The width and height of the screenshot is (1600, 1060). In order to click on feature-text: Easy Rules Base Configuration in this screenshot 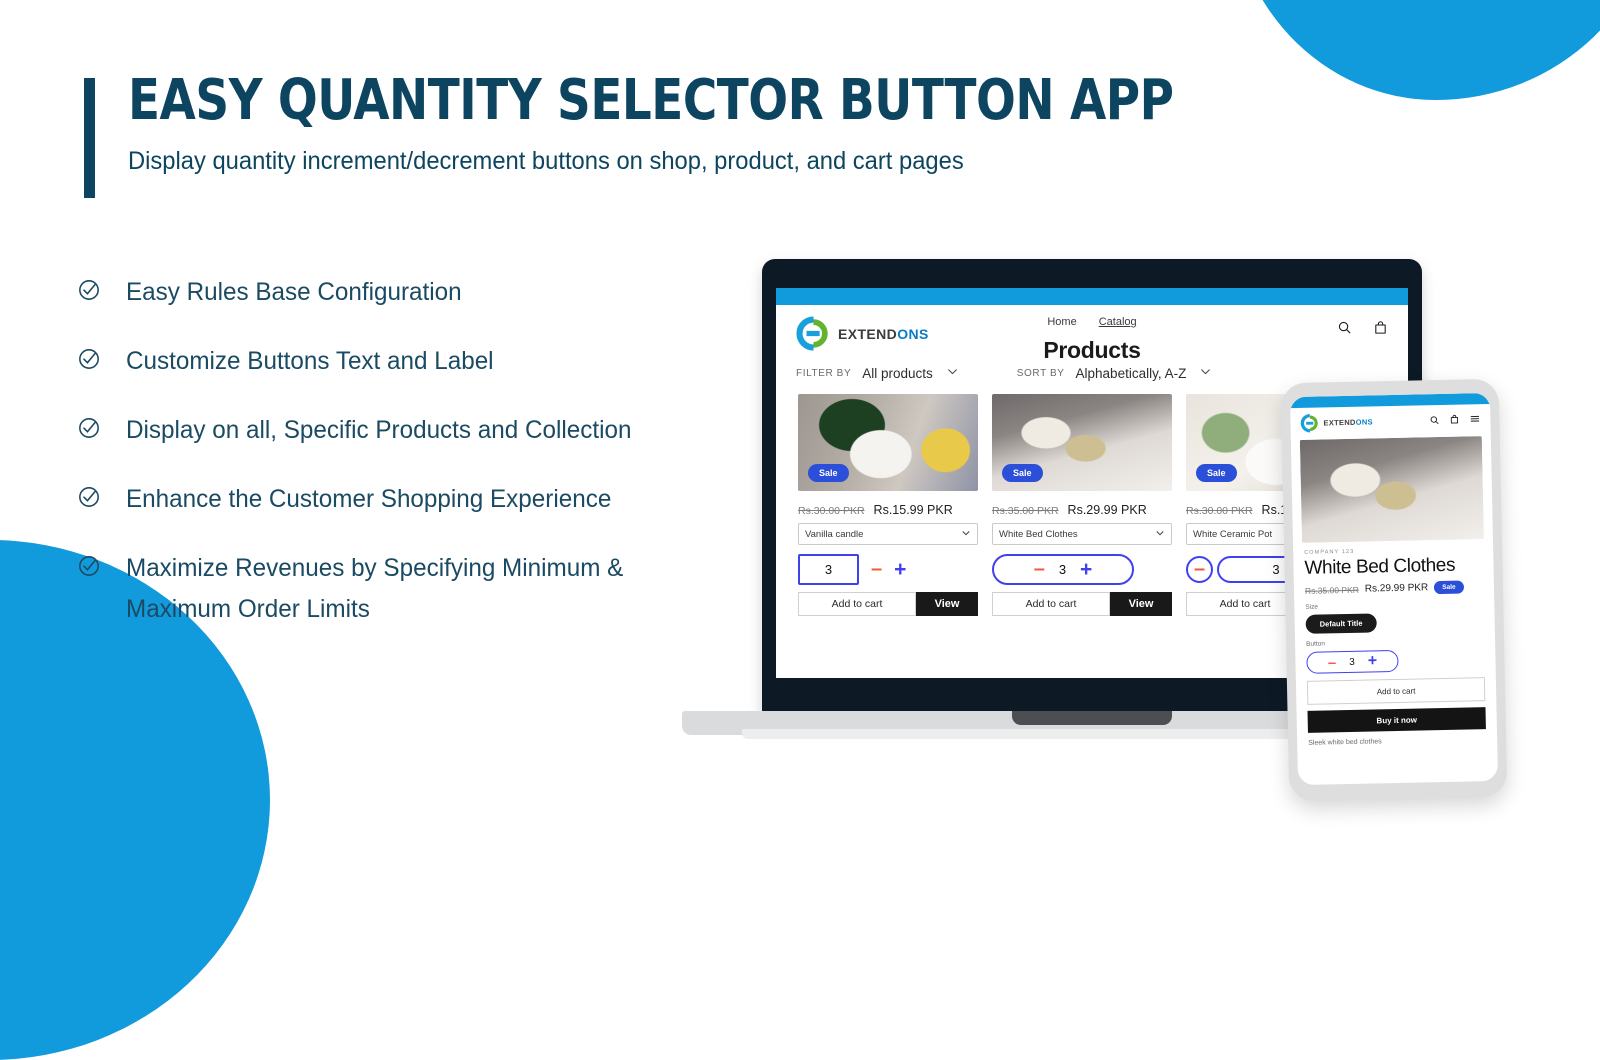, I will do `click(294, 292)`.